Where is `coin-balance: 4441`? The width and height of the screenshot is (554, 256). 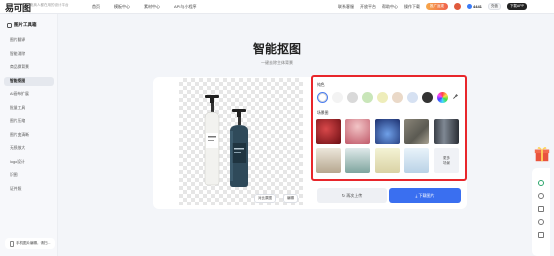 coin-balance: 4441 is located at coordinates (474, 6).